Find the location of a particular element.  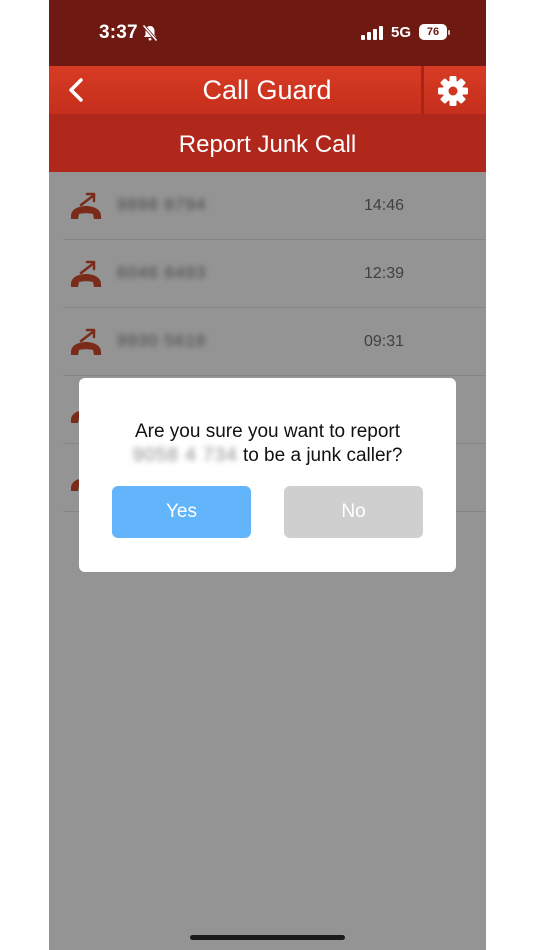

section-header: Report Junk Call is located at coordinates (267, 143).